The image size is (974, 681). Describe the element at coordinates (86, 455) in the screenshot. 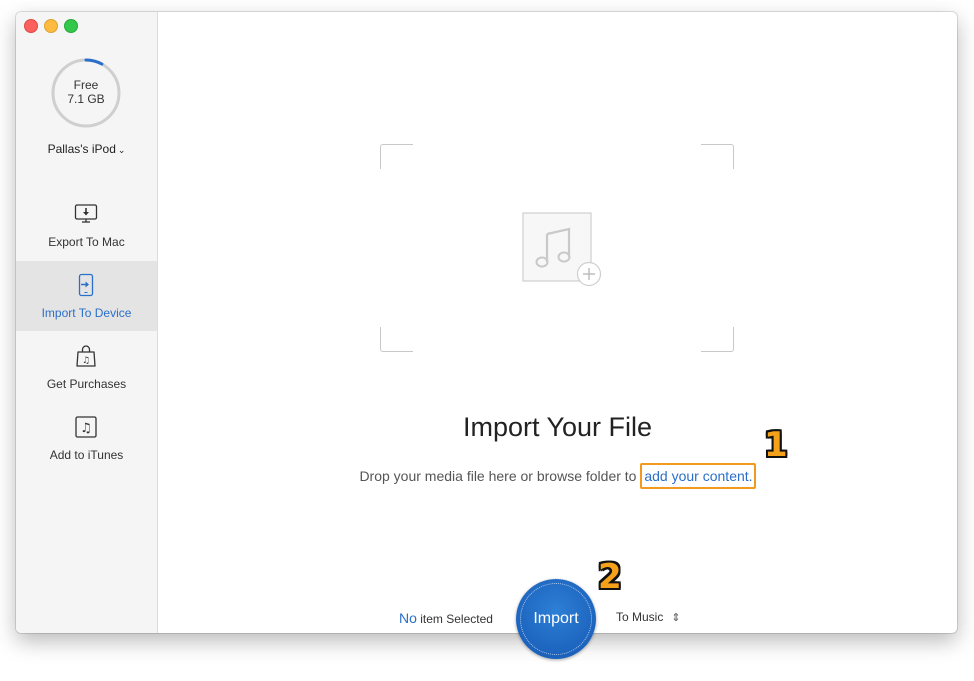

I see `sidebar-item-label: Add to iTunes` at that location.